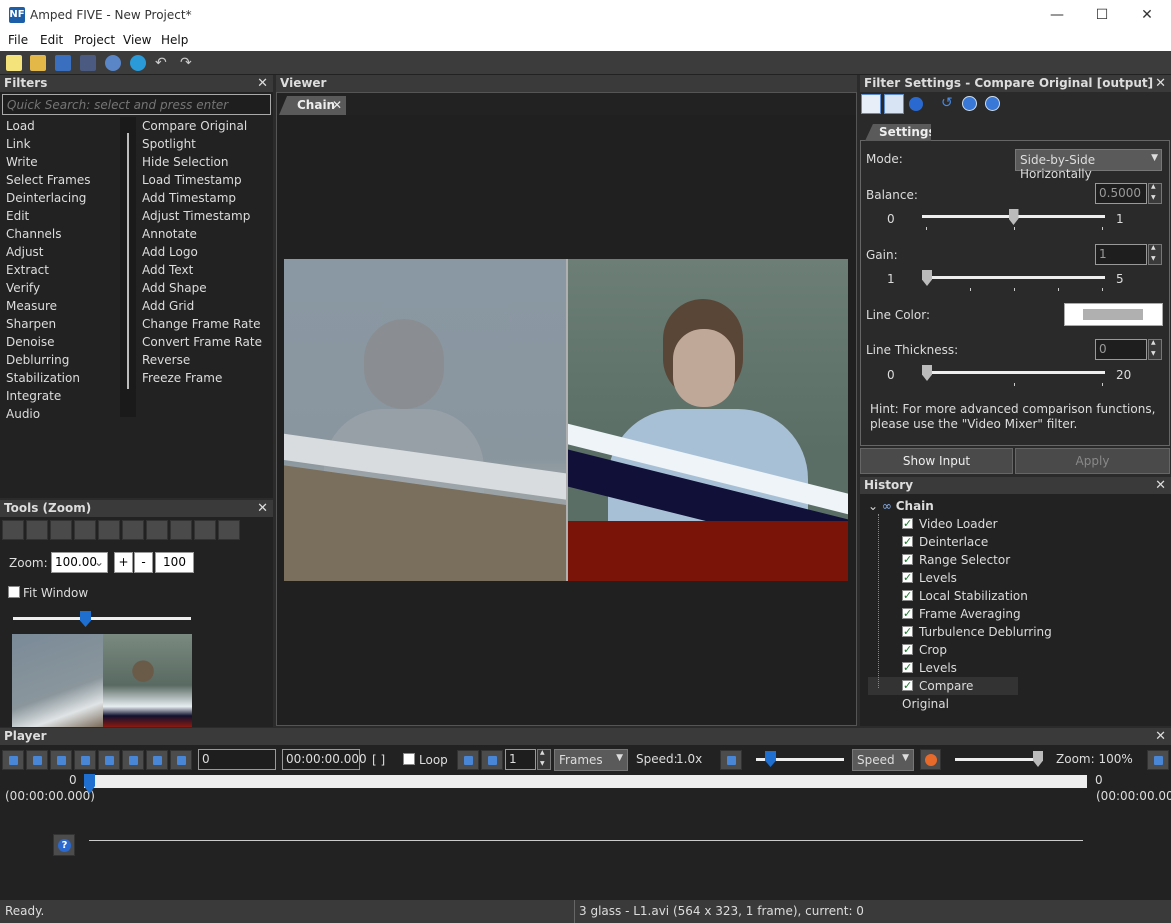 The width and height of the screenshot is (1171, 923). Describe the element at coordinates (204, 198) in the screenshot. I see `filter-item: Add Timestamp` at that location.